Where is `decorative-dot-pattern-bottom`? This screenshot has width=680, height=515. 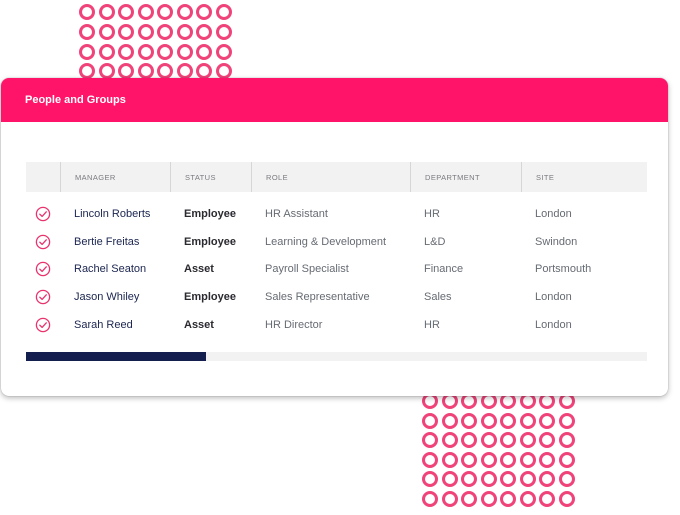
decorative-dot-pattern-bottom is located at coordinates (500, 451).